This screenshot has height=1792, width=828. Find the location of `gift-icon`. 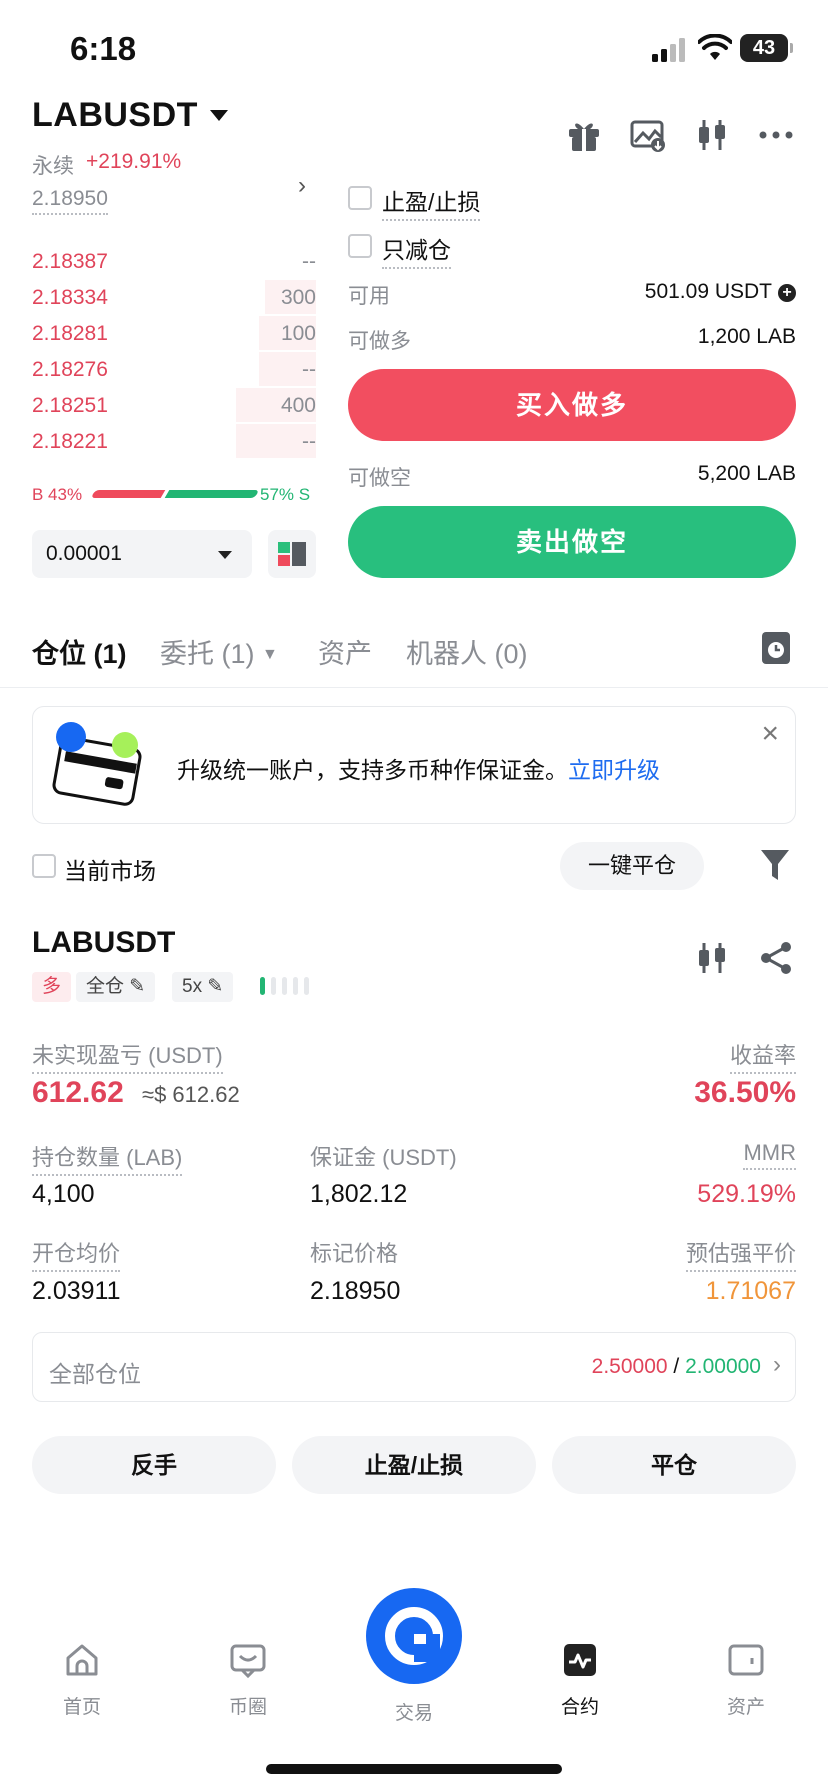

gift-icon is located at coordinates (584, 135).